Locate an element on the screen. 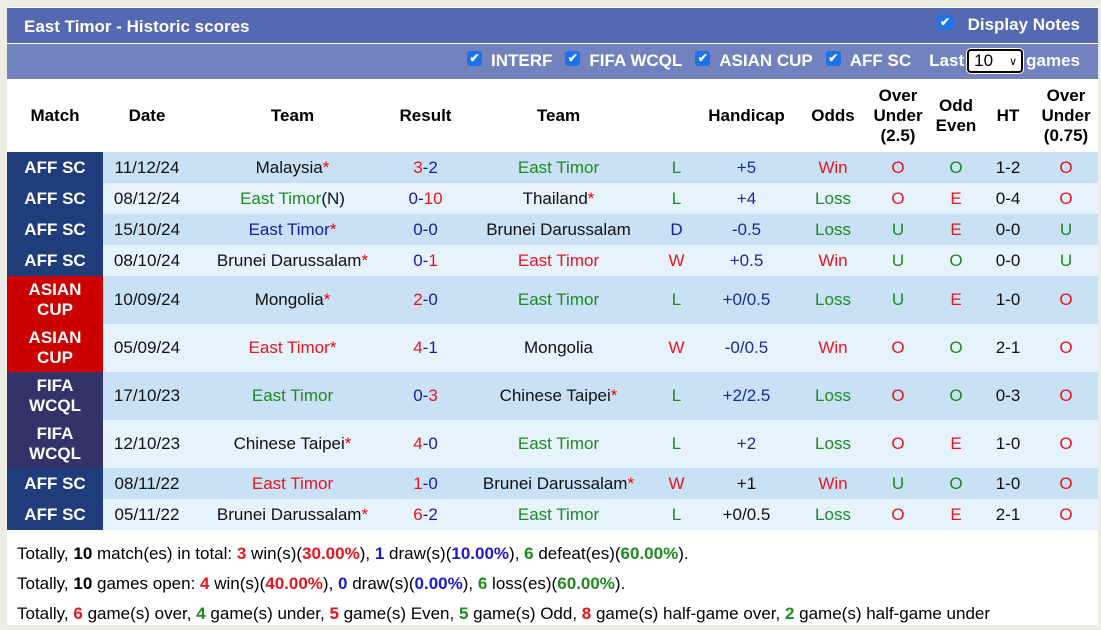 This screenshot has height=630, width=1101. match-label: AFF SC is located at coordinates (55, 514).